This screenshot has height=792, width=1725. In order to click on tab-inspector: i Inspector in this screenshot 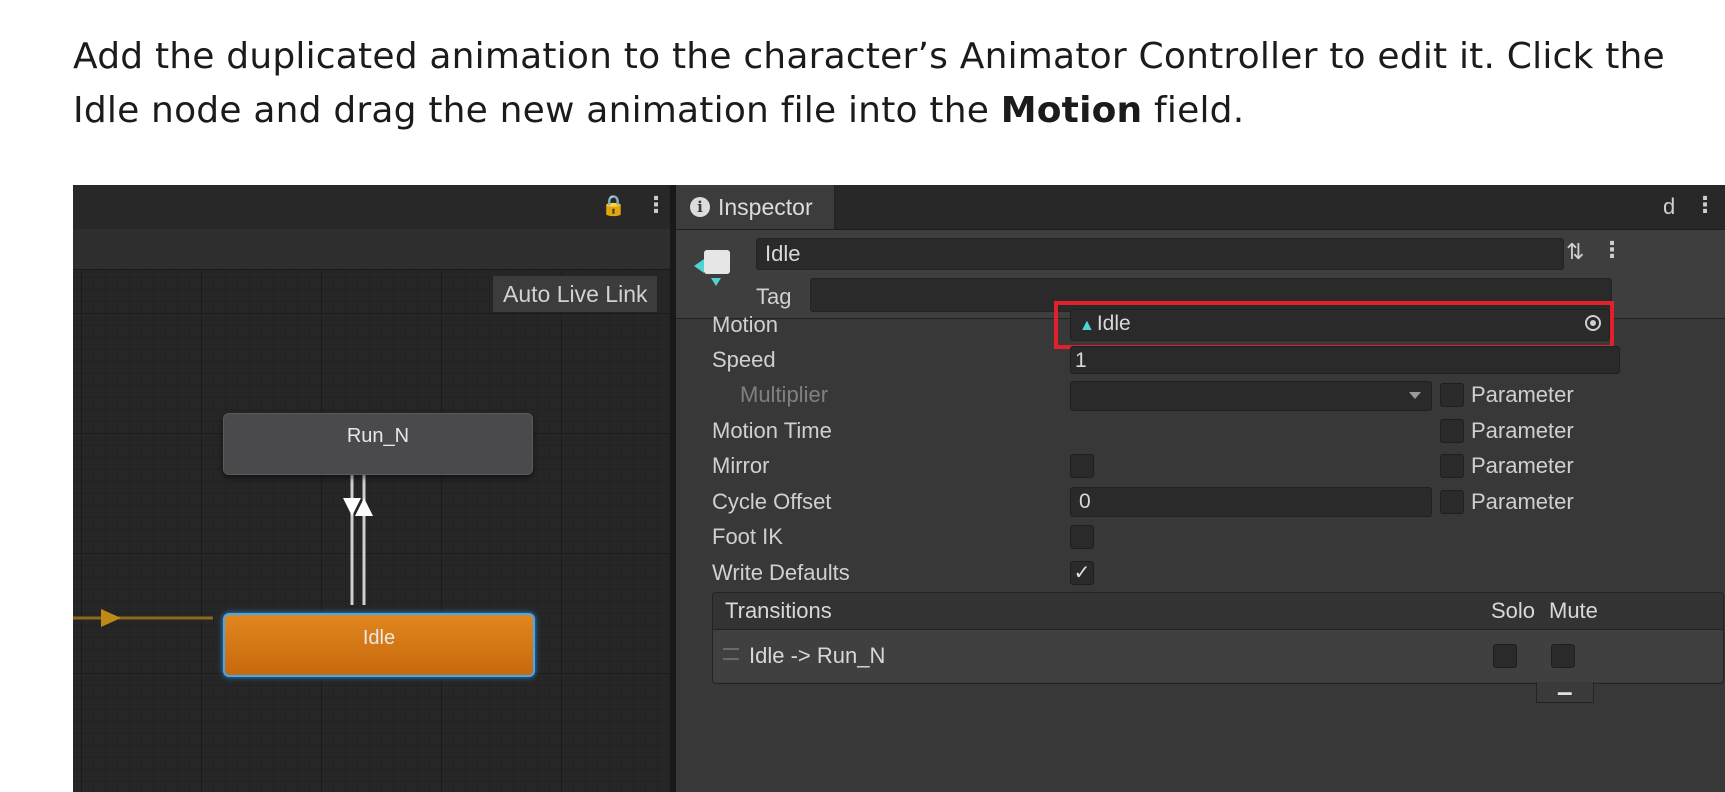, I will do `click(755, 207)`.